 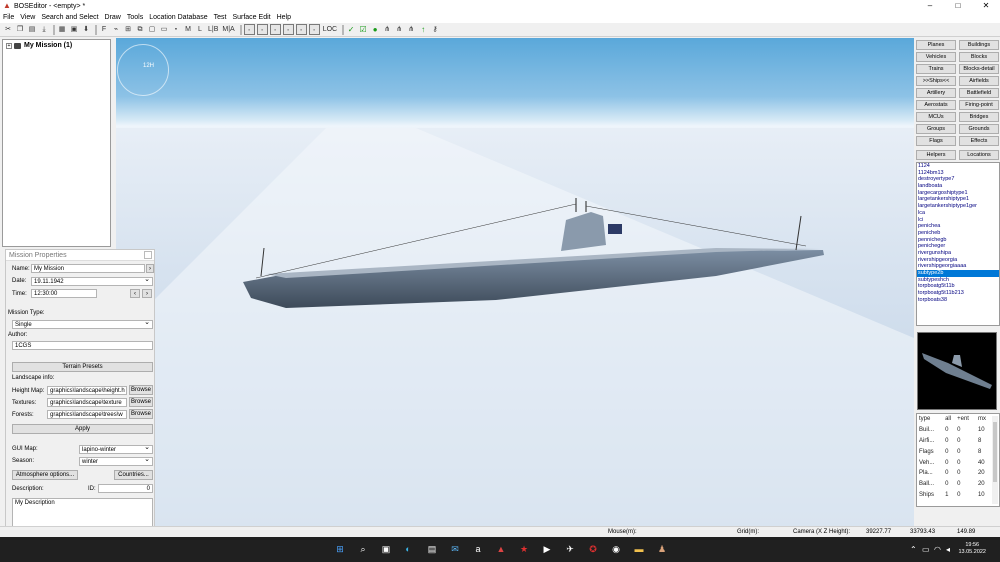 What do you see at coordinates (423, 29) in the screenshot?
I see `arrow-up-icon: ↑` at bounding box center [423, 29].